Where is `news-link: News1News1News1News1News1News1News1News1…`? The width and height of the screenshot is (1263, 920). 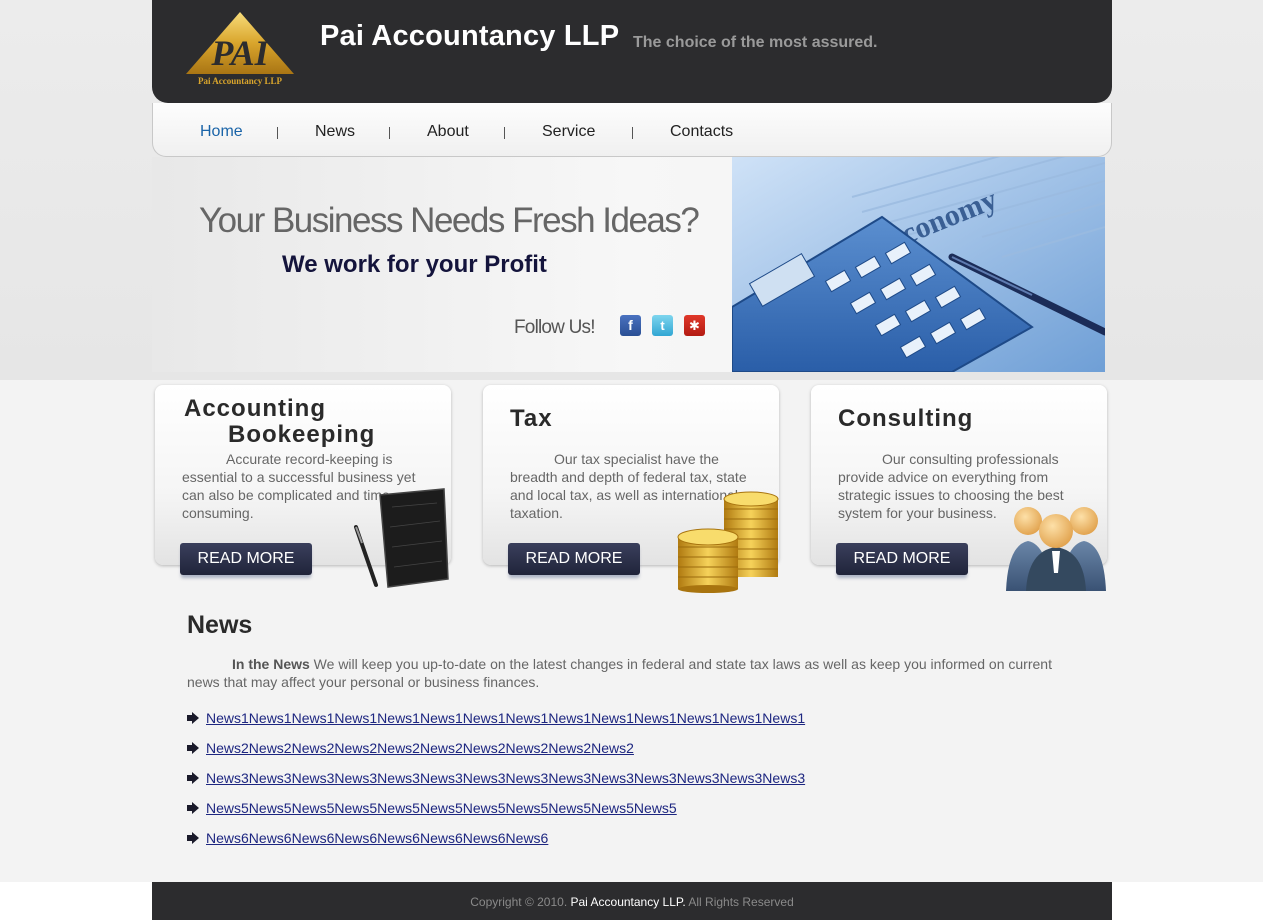
news-link: News1News1News1News1News1News1News1News1… is located at coordinates (505, 718).